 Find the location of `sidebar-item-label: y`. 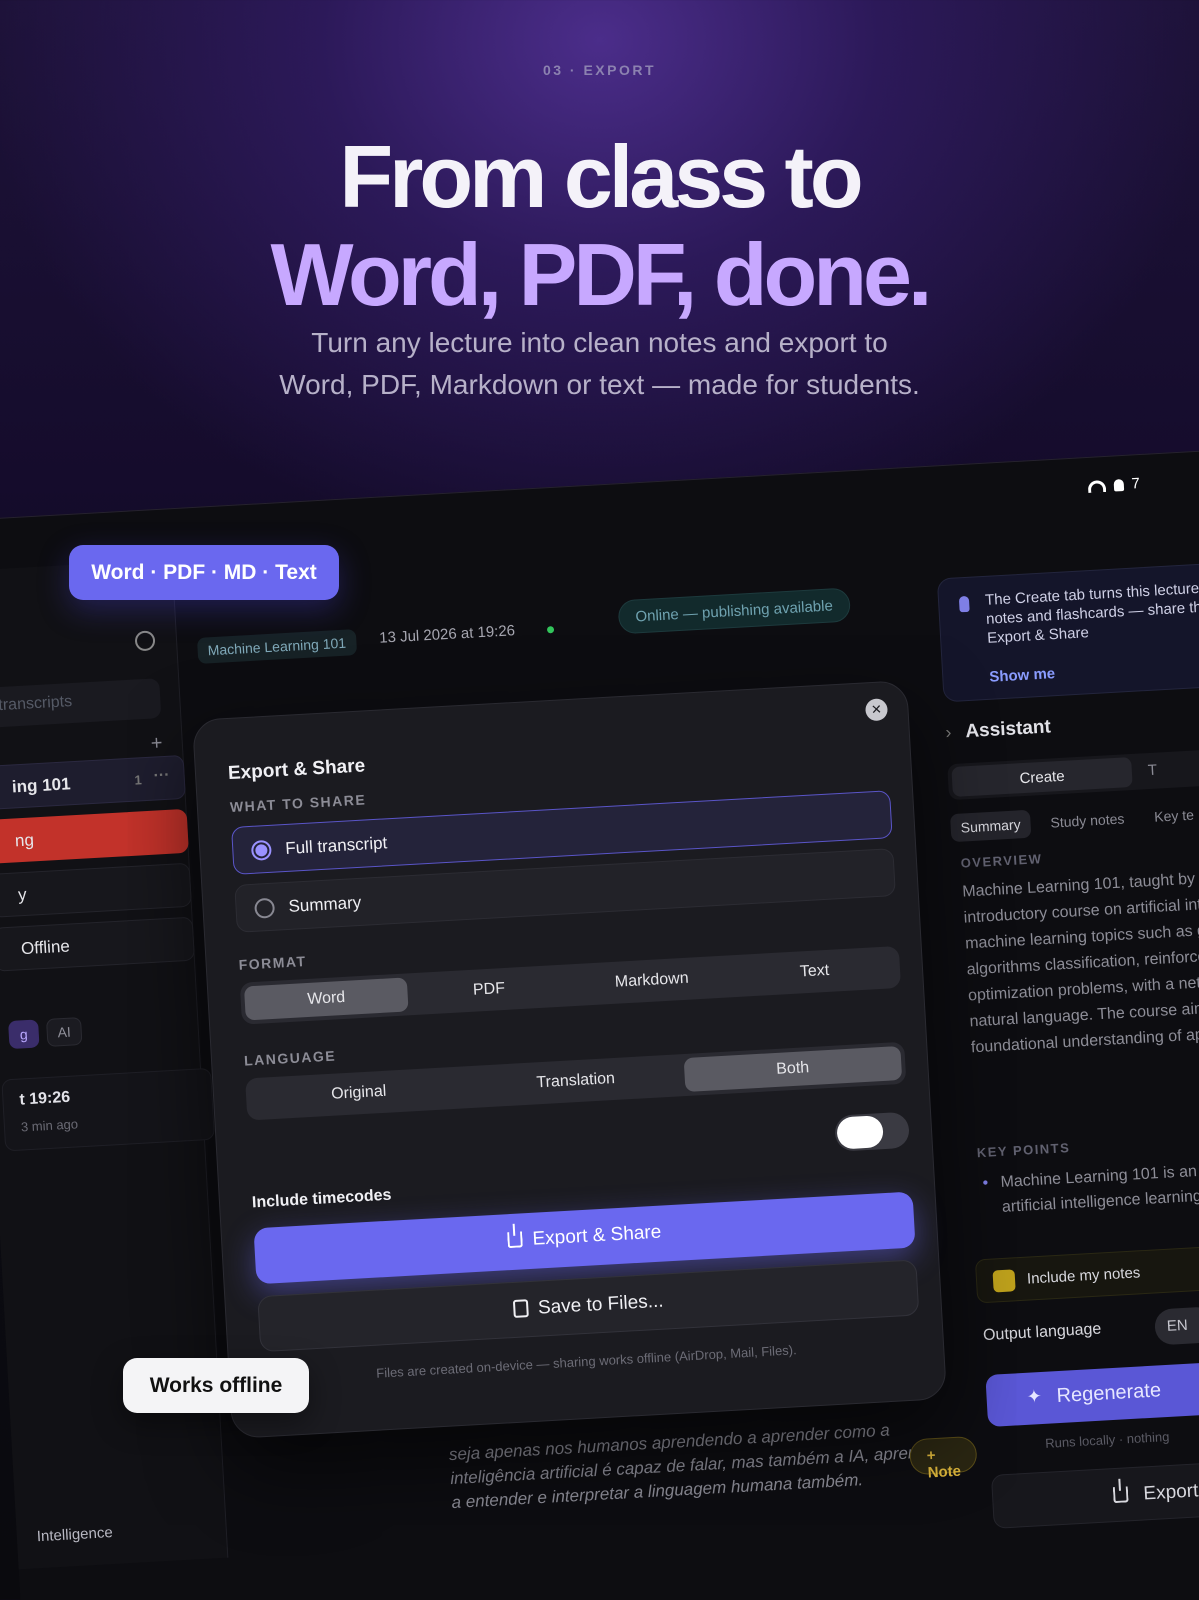

sidebar-item-label: y is located at coordinates (22, 894).